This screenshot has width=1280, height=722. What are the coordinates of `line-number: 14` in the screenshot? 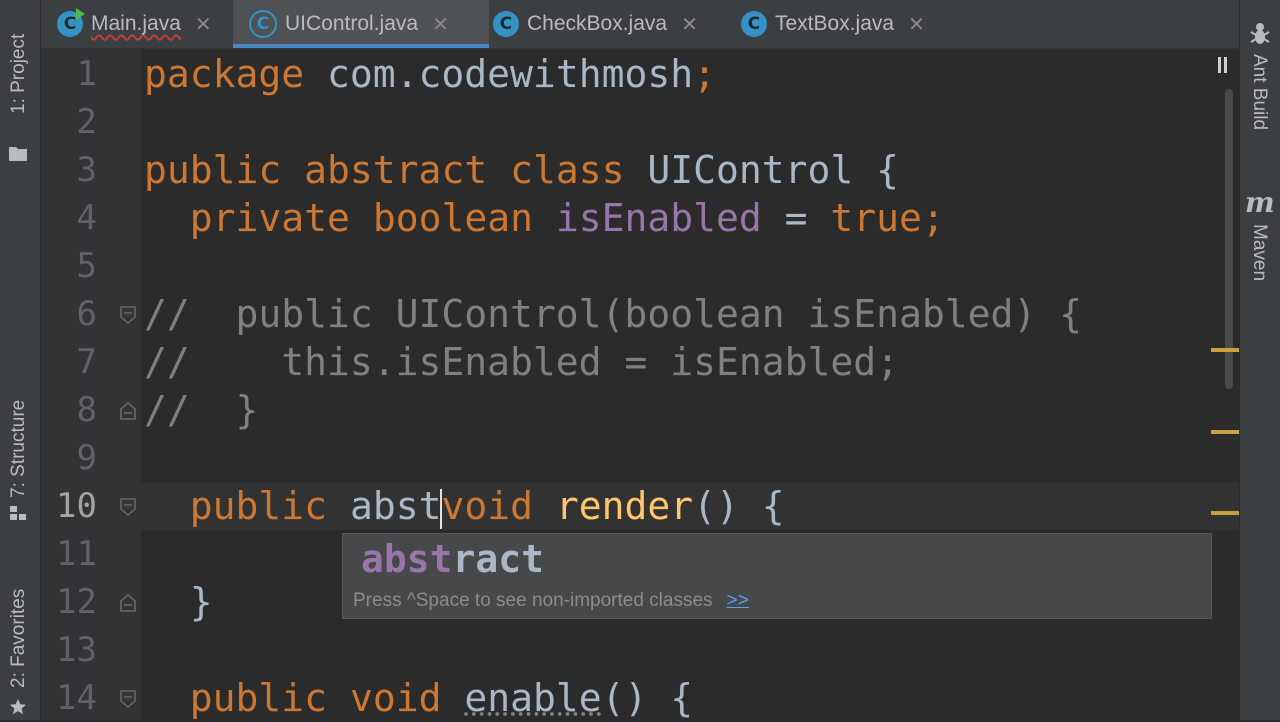 It's located at (76, 698).